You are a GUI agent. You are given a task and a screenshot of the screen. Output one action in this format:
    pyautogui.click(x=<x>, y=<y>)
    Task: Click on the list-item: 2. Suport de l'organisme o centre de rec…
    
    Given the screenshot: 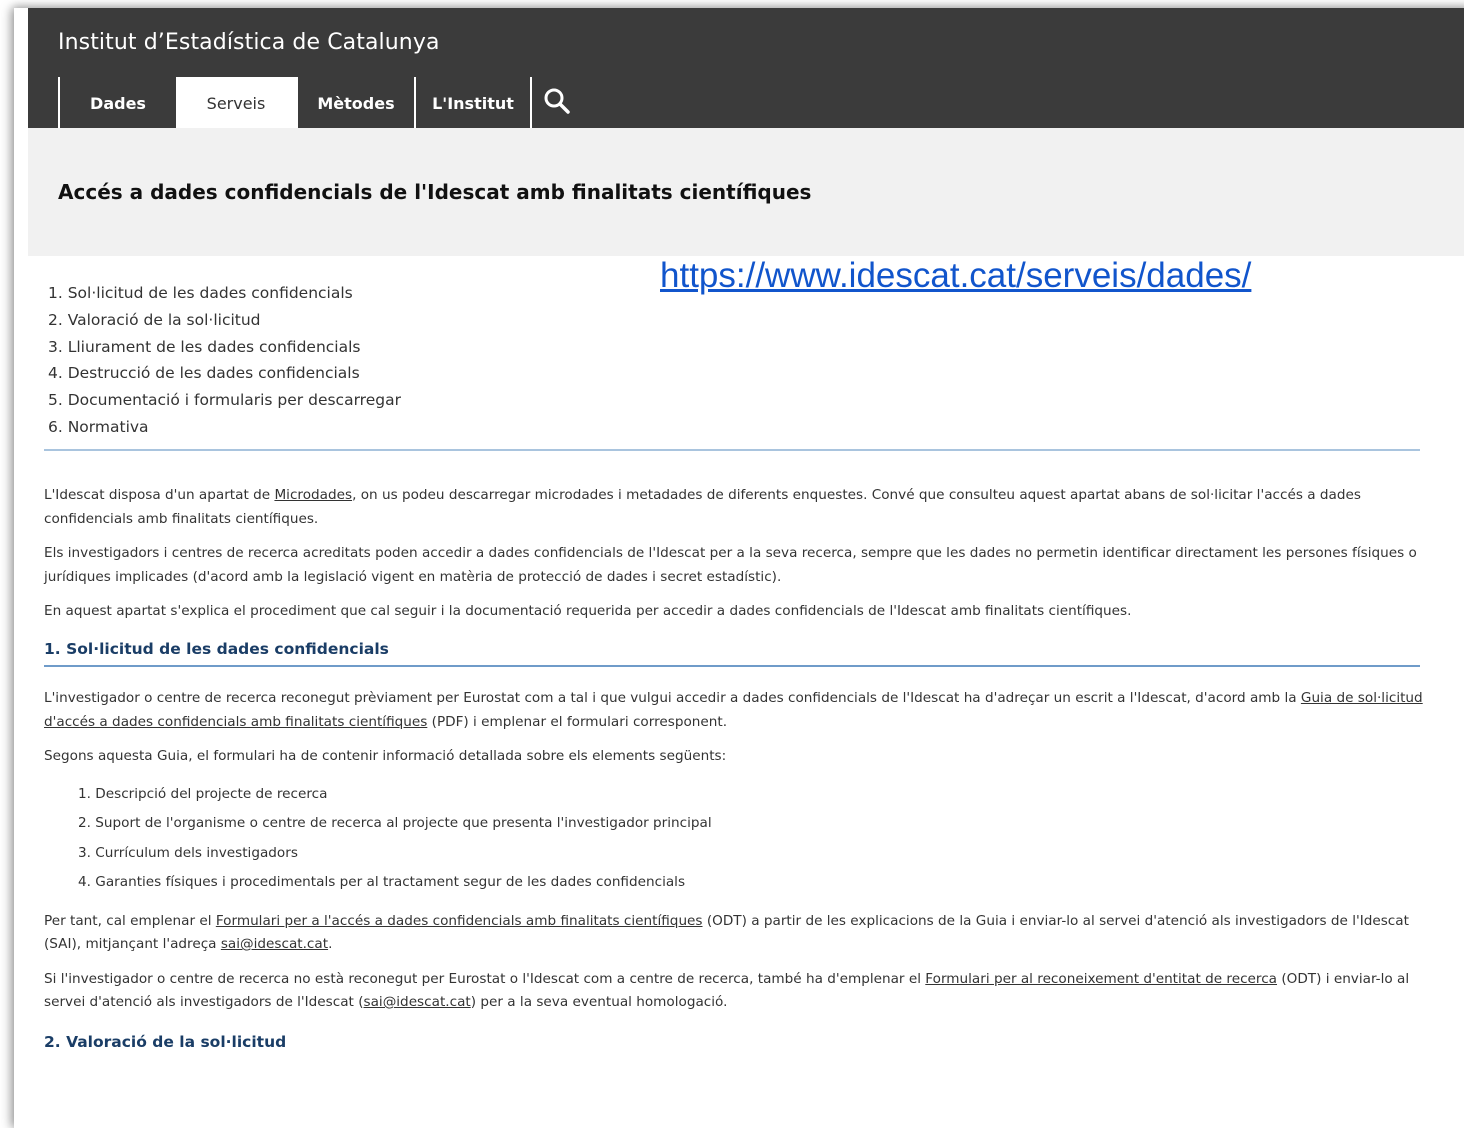 What is the action you would take?
    pyautogui.click(x=395, y=823)
    